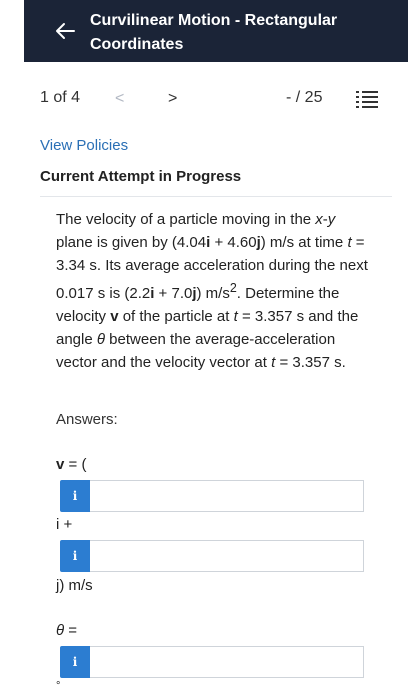 This screenshot has height=700, width=414. I want to click on j-unit-label: j) m/s, so click(74, 585).